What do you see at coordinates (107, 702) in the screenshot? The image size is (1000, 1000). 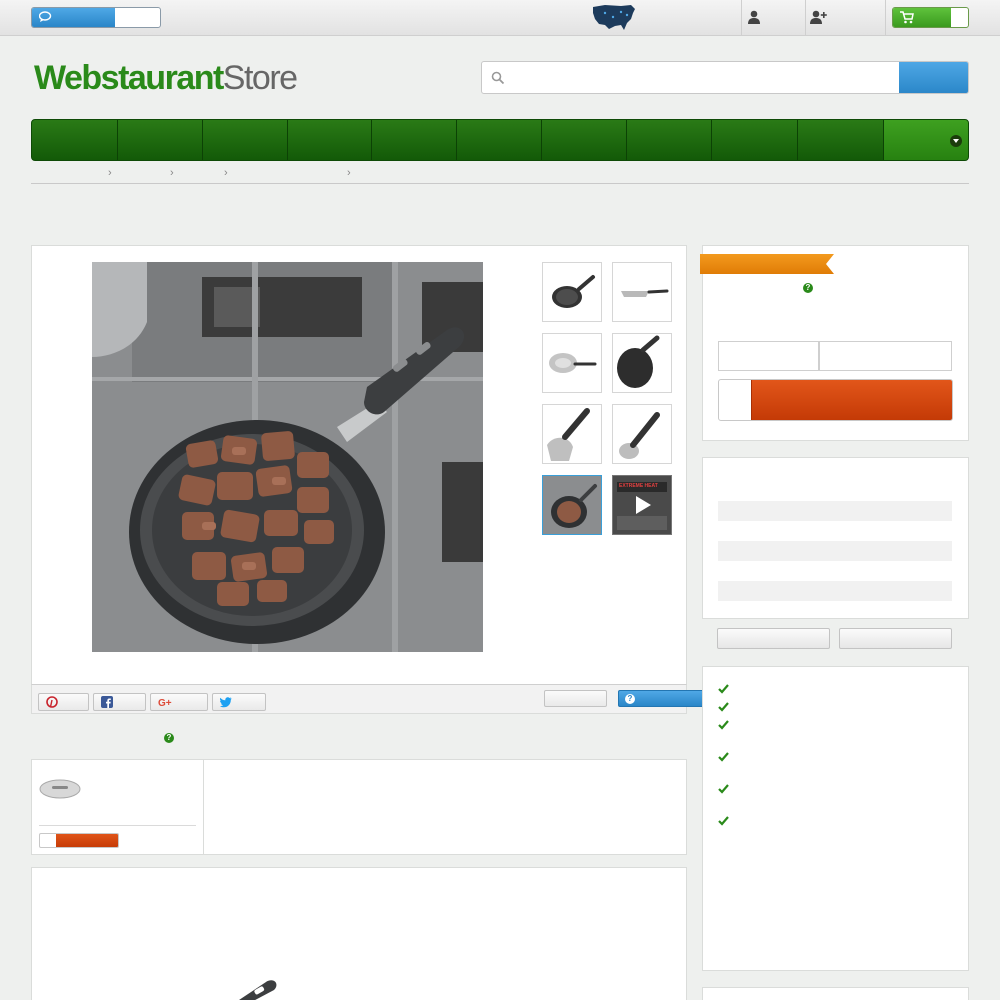 I see `facebook-icon` at bounding box center [107, 702].